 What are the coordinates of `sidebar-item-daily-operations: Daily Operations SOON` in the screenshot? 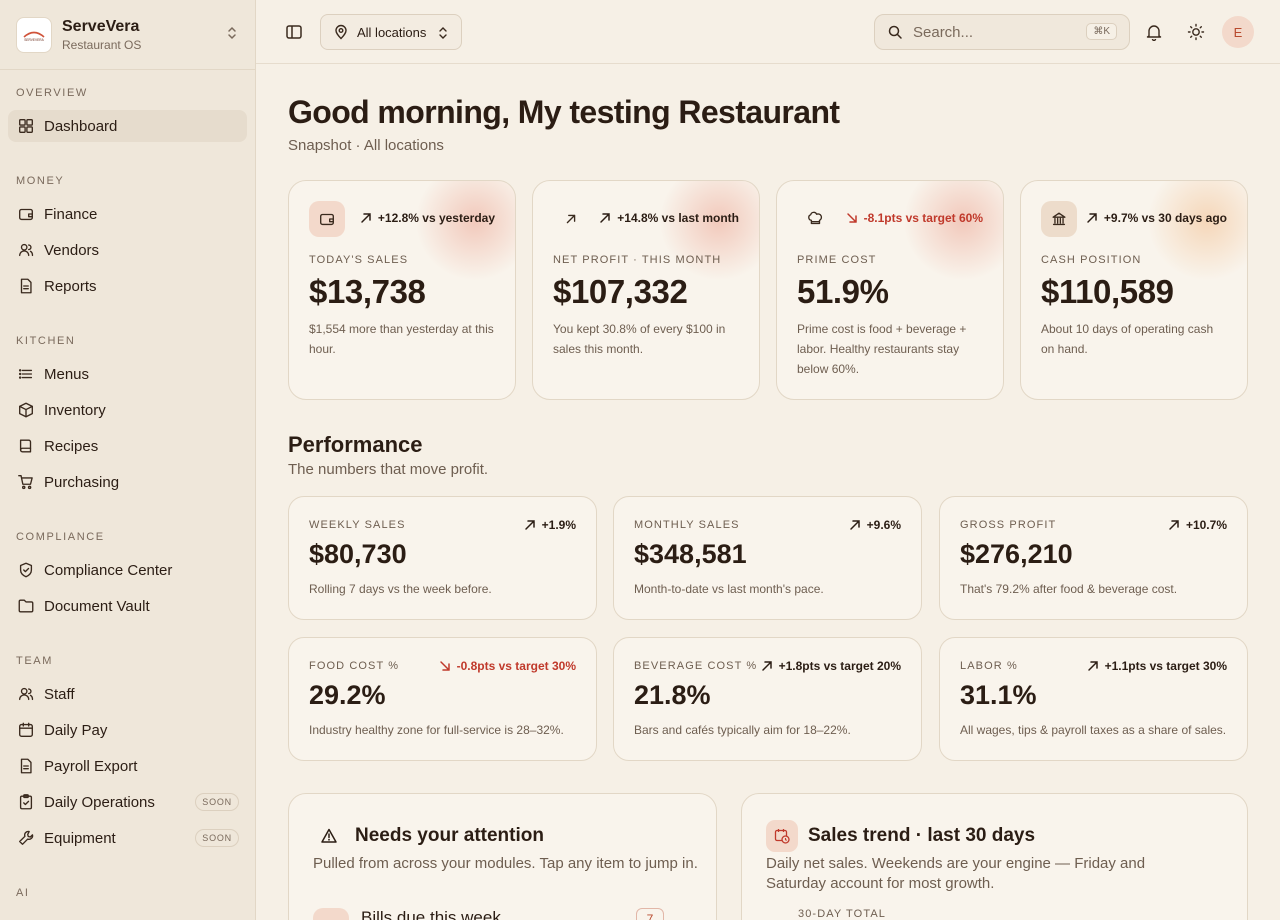 It's located at (127, 802).